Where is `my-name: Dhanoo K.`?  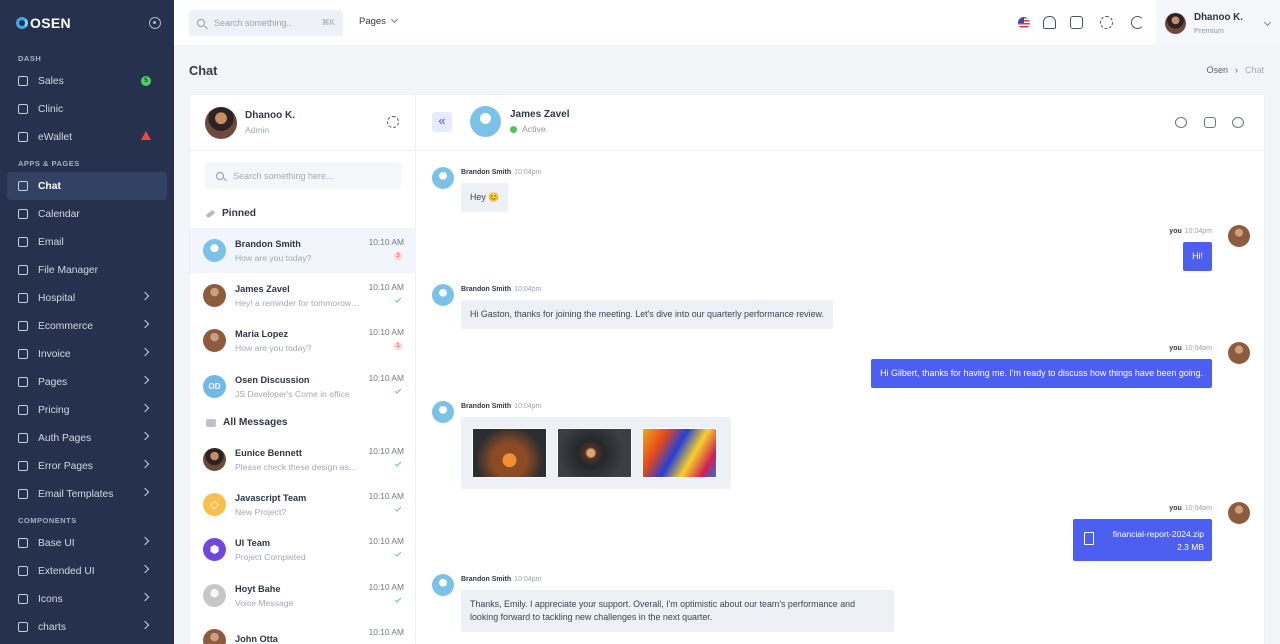
my-name: Dhanoo K. is located at coordinates (270, 115).